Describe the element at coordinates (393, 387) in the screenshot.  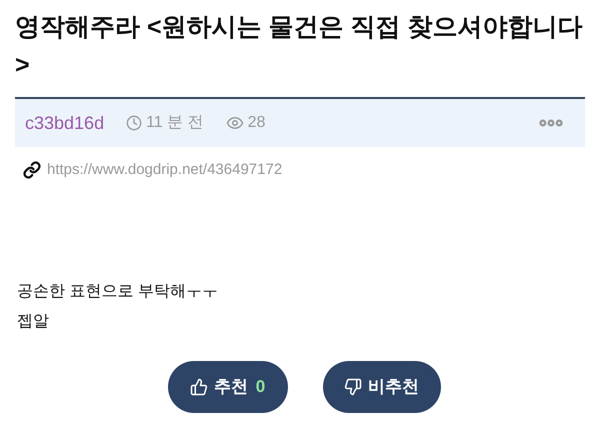
I see `downvote-label: 비추천` at that location.